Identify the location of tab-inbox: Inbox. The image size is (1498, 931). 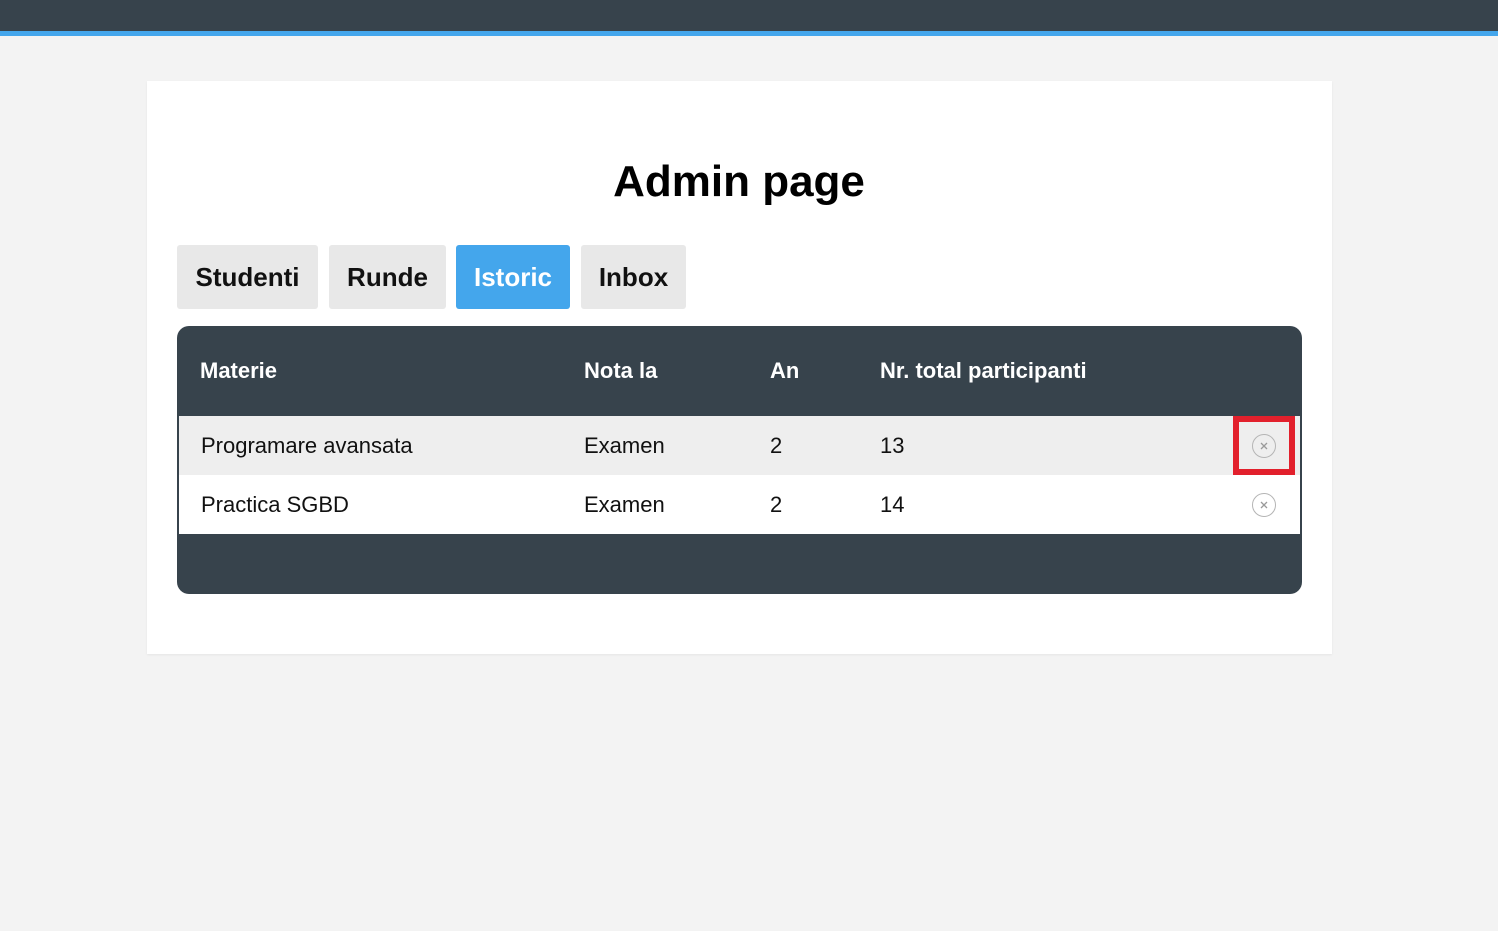
(633, 277).